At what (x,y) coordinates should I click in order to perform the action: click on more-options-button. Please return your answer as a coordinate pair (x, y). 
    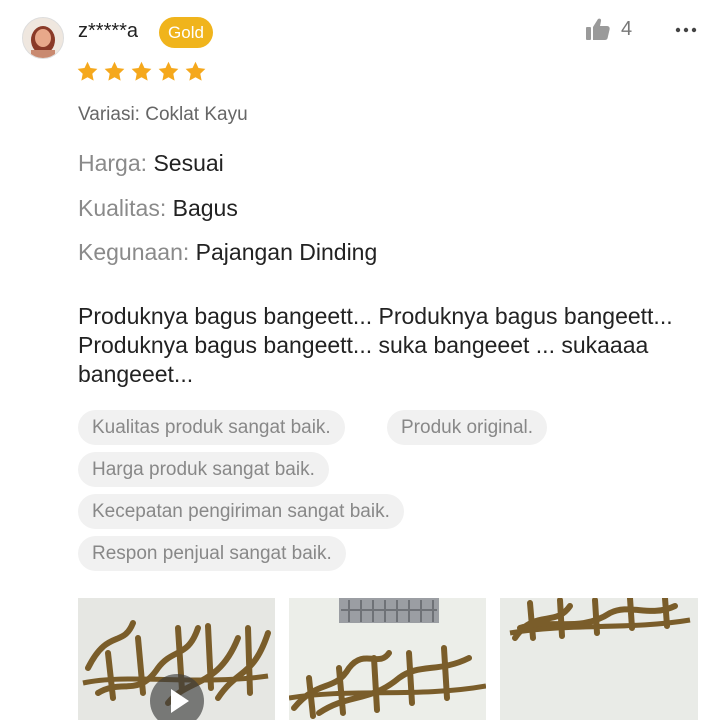
    Looking at the image, I should click on (686, 30).